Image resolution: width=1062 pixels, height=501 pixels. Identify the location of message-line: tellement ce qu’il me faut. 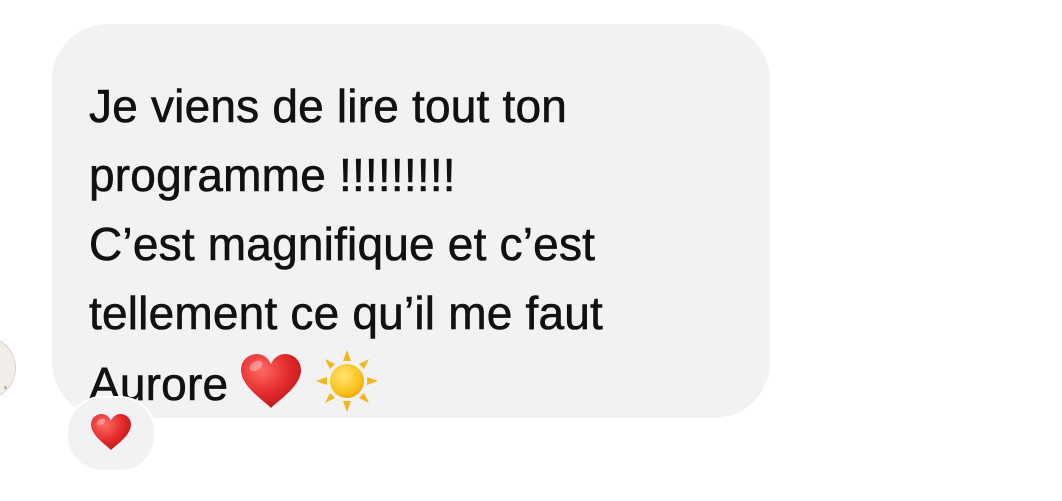
(346, 313).